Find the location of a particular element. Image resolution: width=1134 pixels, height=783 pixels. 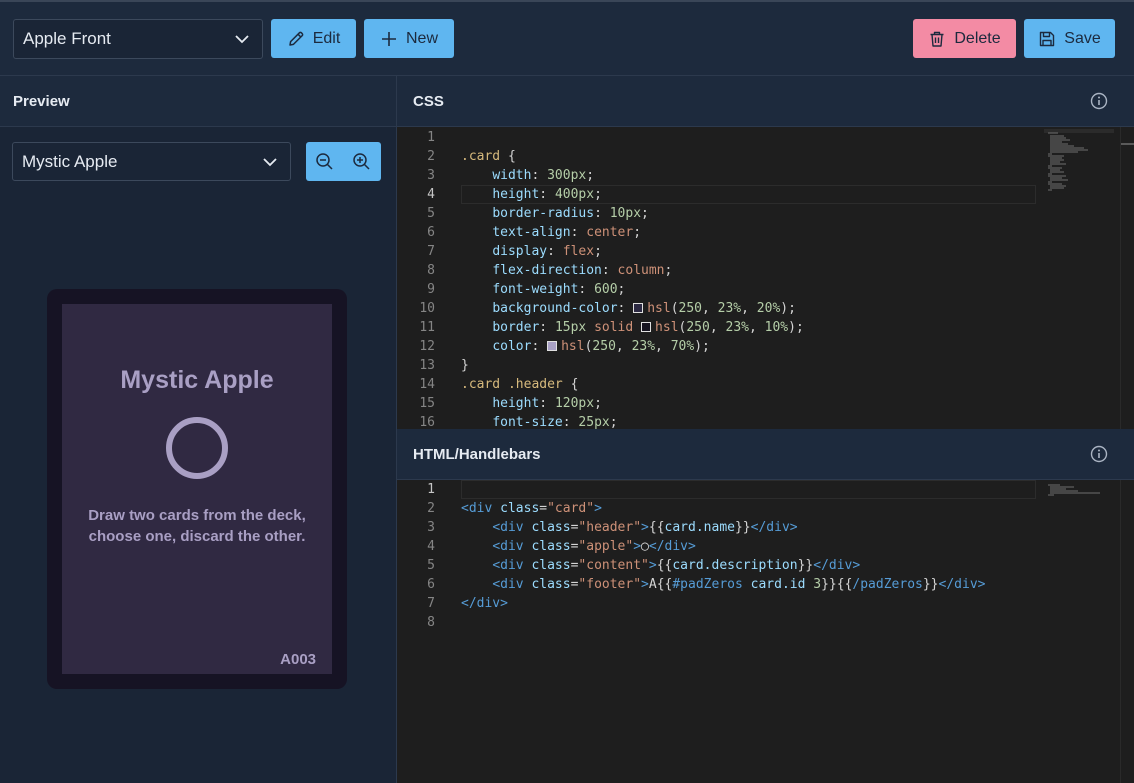

code-line: 12 color: hsl(250, 23%, 70%); is located at coordinates (765, 346).